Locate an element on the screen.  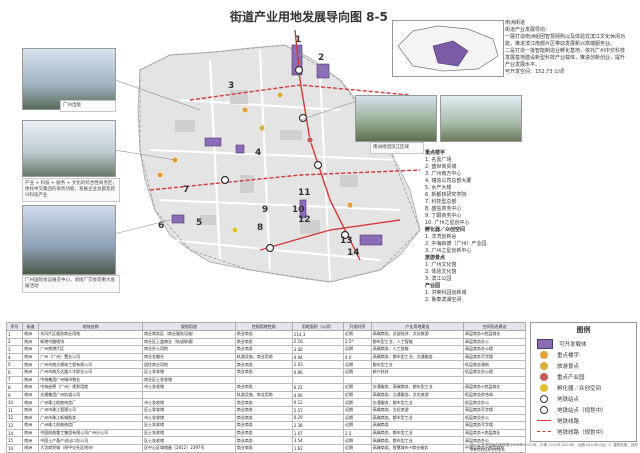
legend-item: 可开发载体 is located at coordinates (583, 343).